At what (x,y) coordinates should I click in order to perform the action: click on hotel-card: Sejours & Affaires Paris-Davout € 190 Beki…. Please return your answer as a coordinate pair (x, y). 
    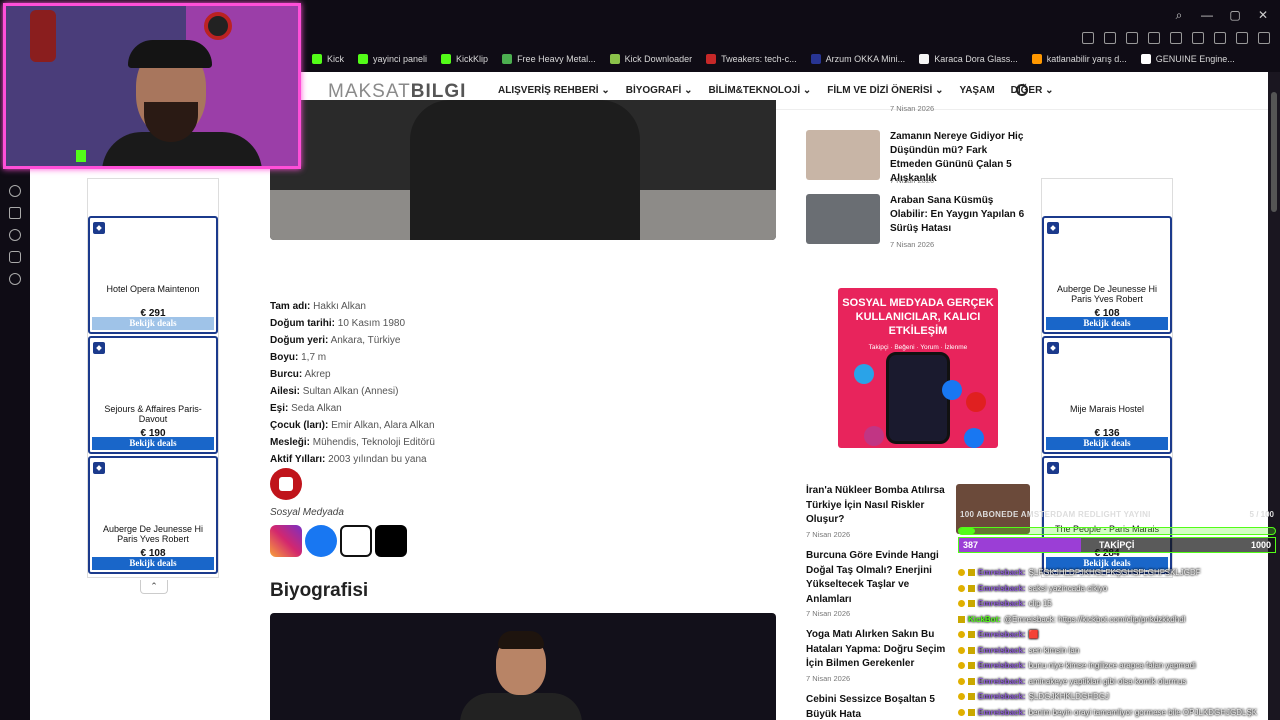
    Looking at the image, I should click on (153, 395).